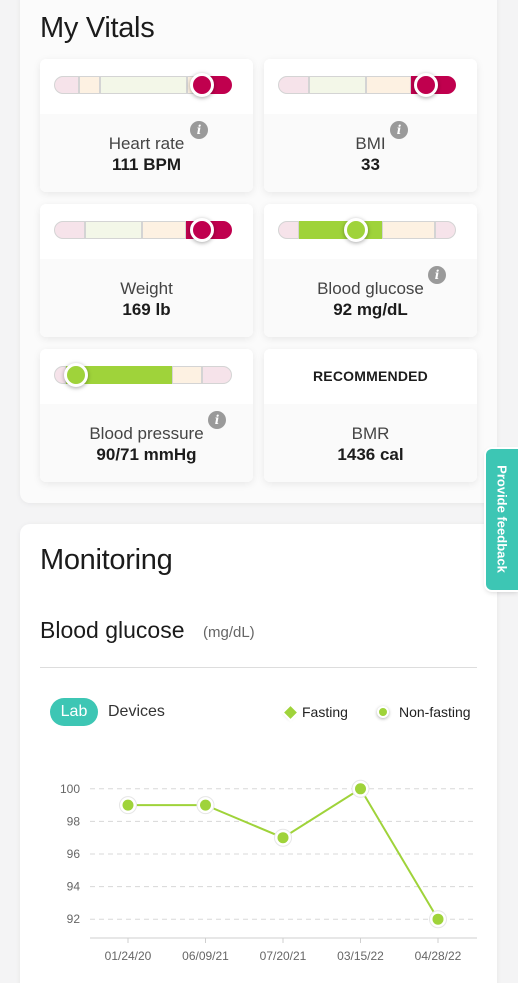 The image size is (518, 983). I want to click on recommended-badge: RECOMMENDED, so click(370, 376).